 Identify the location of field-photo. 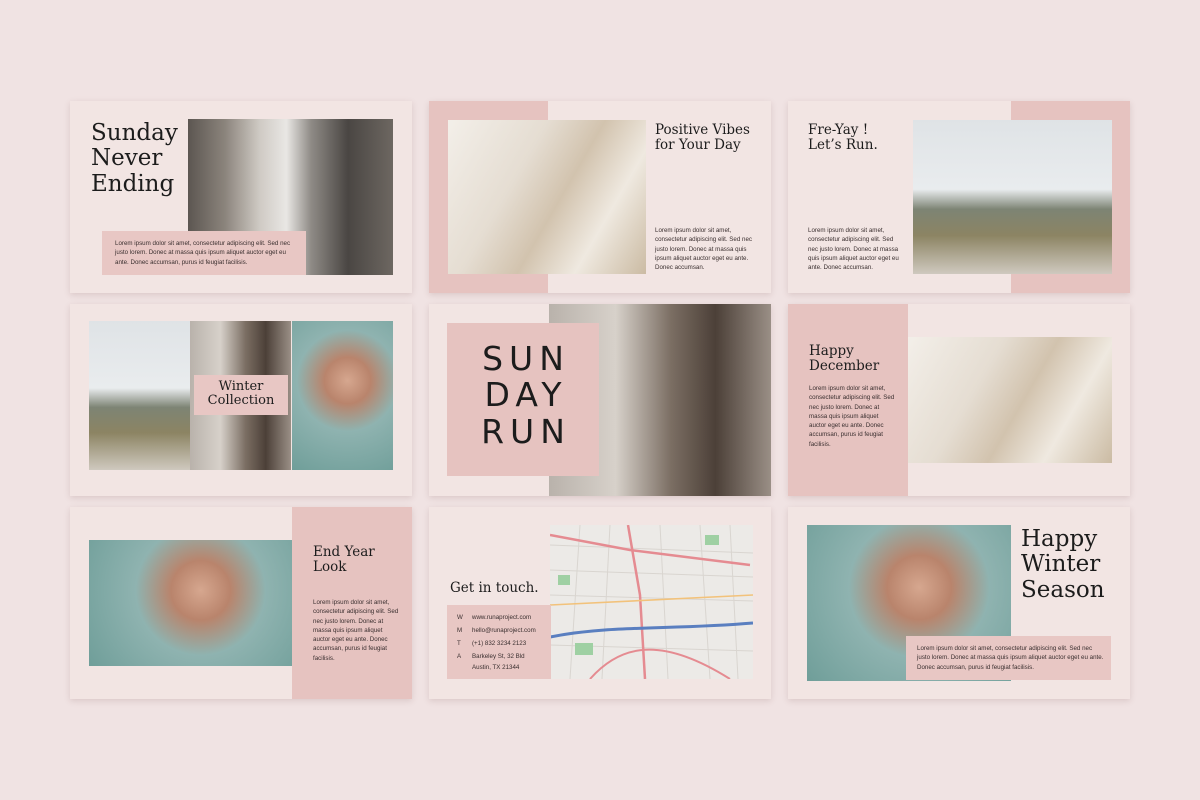
(1012, 197).